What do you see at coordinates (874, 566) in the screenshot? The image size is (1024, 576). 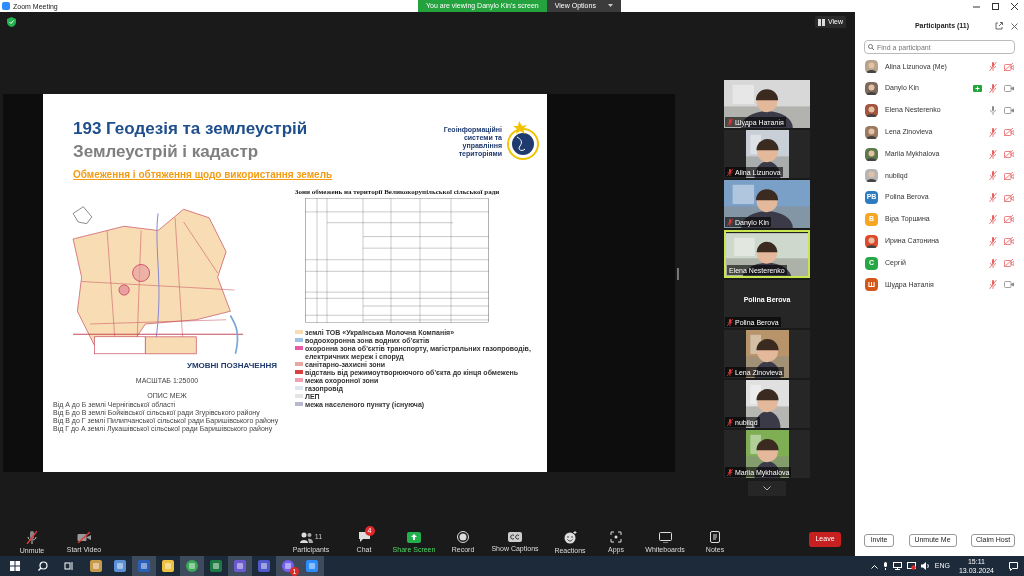 I see `chevron-up-icon` at bounding box center [874, 566].